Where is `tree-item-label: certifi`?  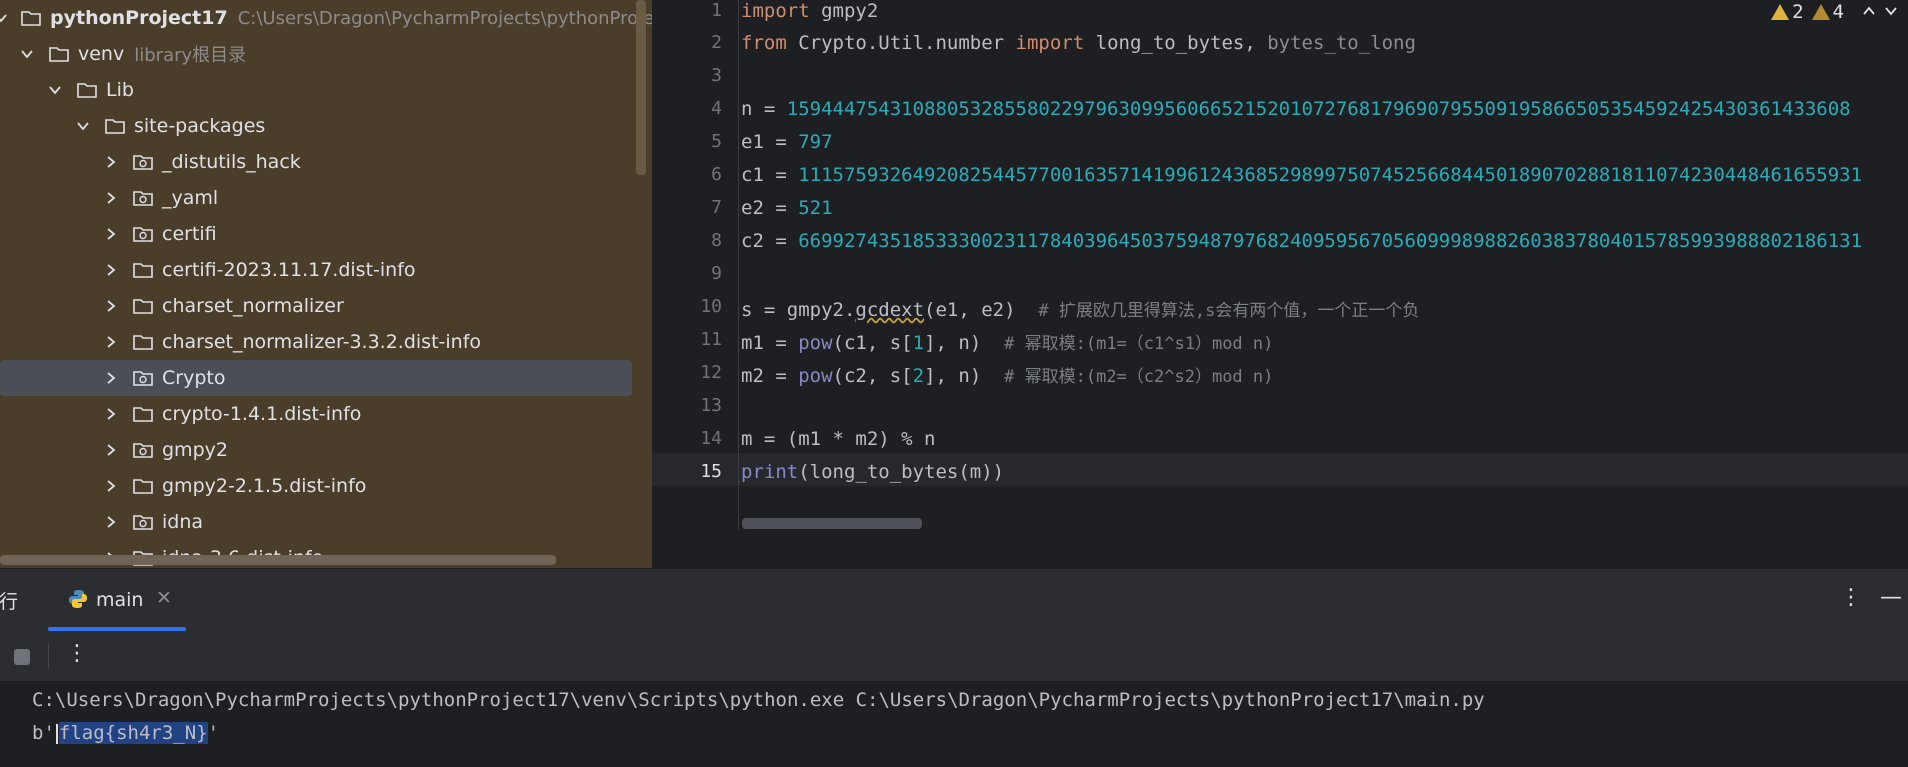
tree-item-label: certifi is located at coordinates (189, 234).